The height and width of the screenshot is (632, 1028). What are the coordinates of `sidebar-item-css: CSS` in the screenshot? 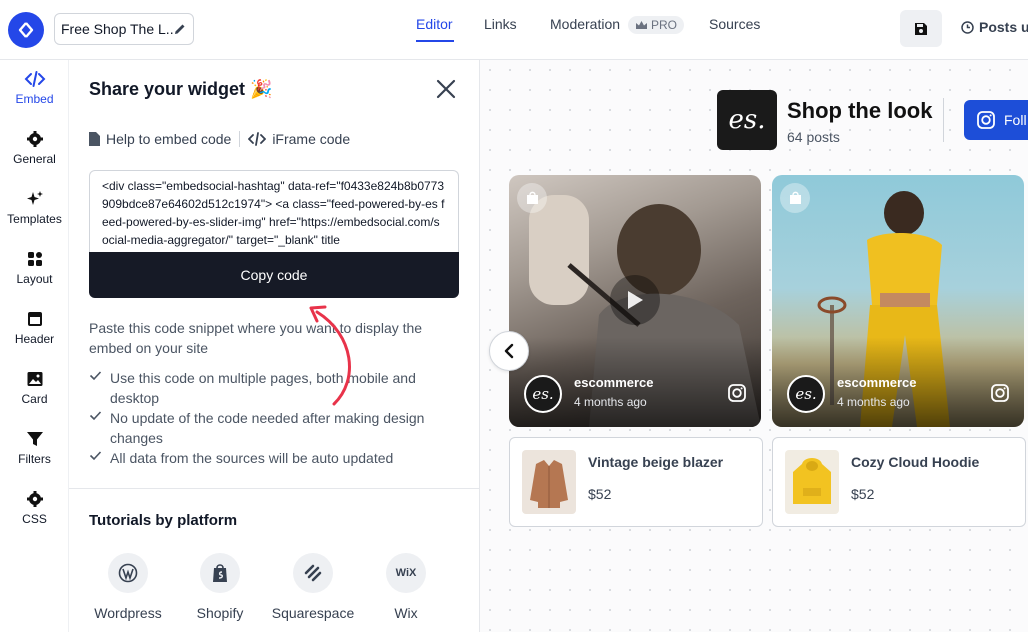 It's located at (34, 508).